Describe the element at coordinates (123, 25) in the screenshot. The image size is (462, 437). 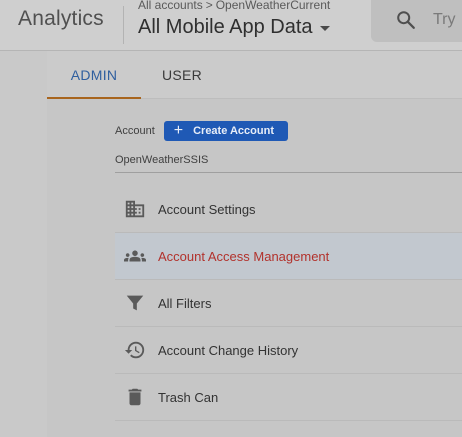
I see `header-divider` at that location.